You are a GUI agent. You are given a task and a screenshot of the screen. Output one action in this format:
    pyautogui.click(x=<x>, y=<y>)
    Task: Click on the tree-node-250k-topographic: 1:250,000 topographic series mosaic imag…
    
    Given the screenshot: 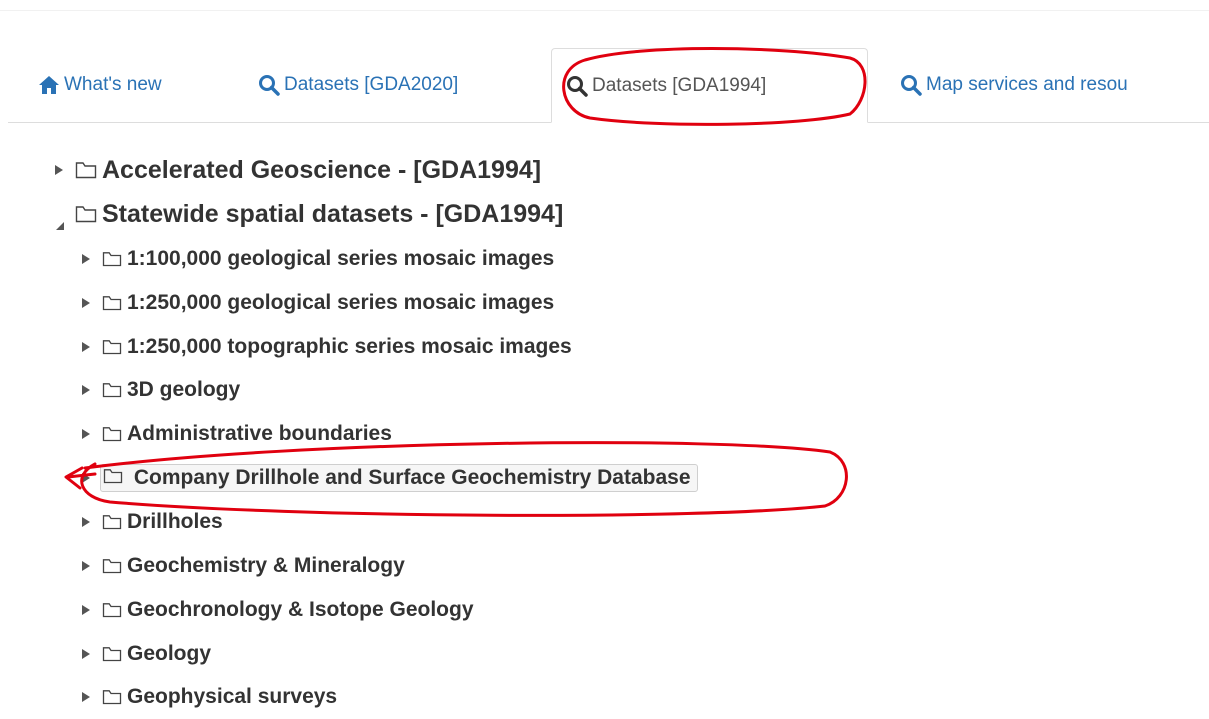 What is the action you would take?
    pyautogui.click(x=327, y=347)
    